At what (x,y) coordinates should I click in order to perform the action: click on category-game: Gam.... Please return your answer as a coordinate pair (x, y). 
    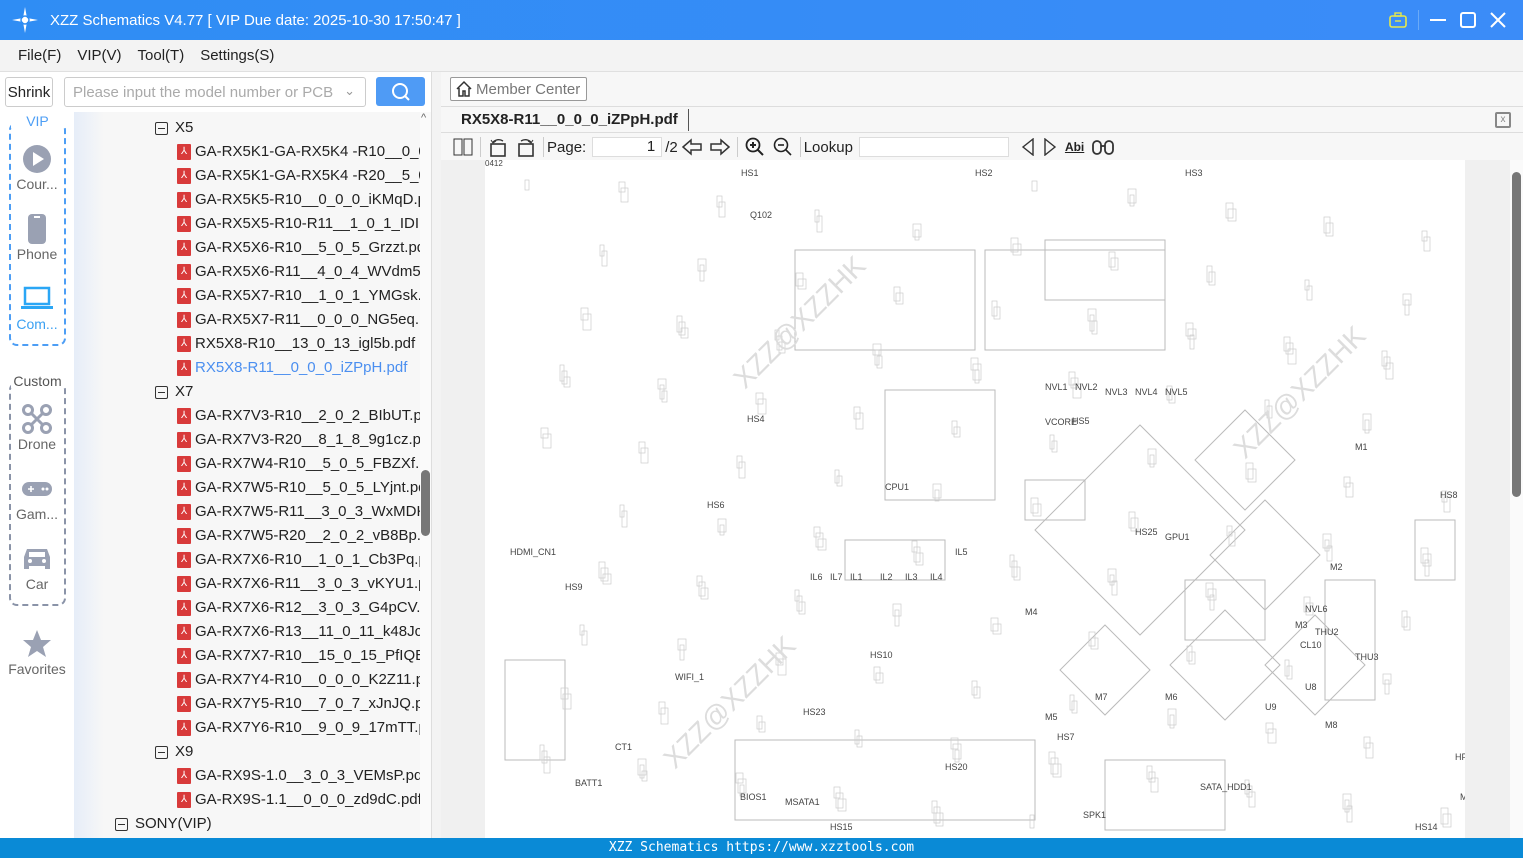
    Looking at the image, I should click on (37, 497).